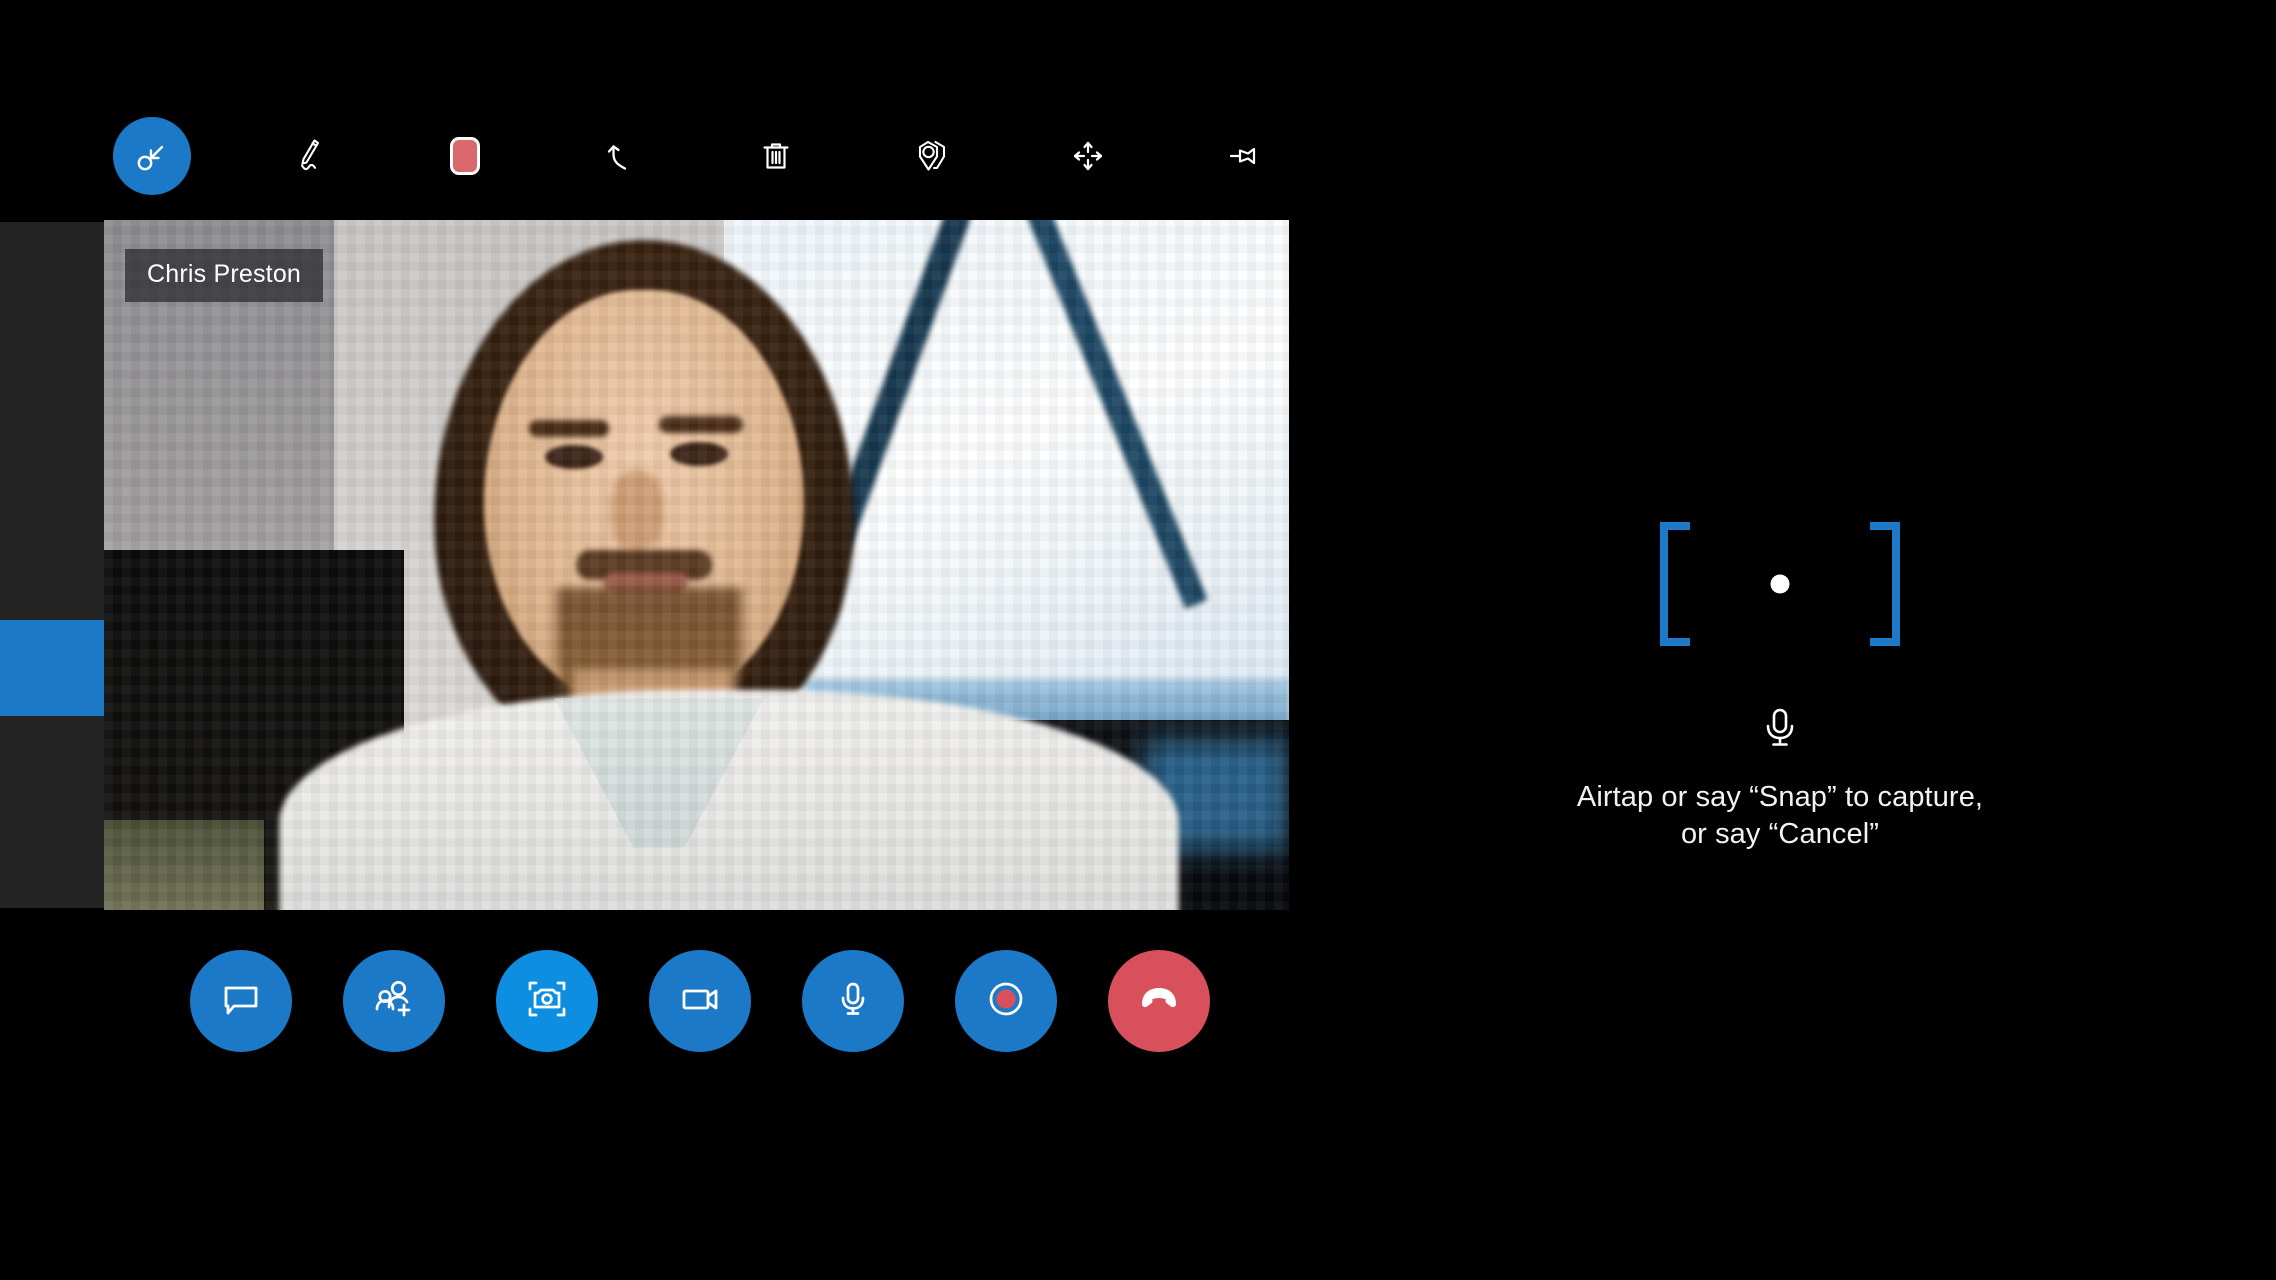 This screenshot has height=1280, width=2276. I want to click on record-dot-icon, so click(1006, 1001).